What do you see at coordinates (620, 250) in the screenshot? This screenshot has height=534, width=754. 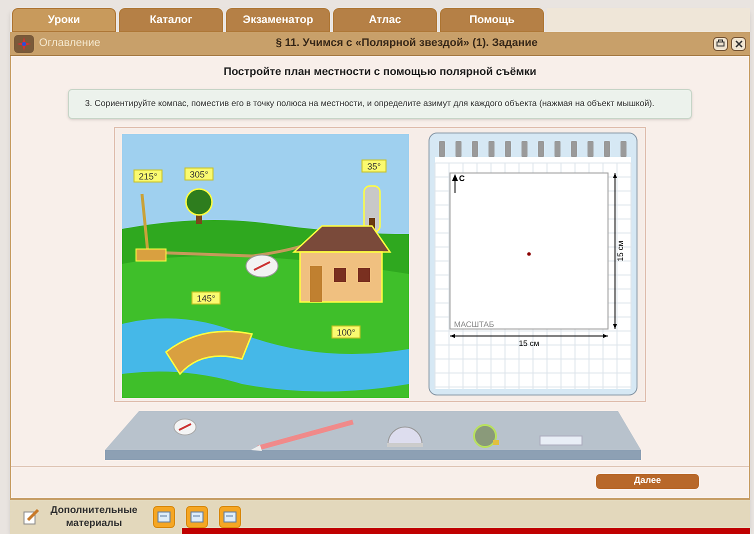 I see `height-label: 15 см` at bounding box center [620, 250].